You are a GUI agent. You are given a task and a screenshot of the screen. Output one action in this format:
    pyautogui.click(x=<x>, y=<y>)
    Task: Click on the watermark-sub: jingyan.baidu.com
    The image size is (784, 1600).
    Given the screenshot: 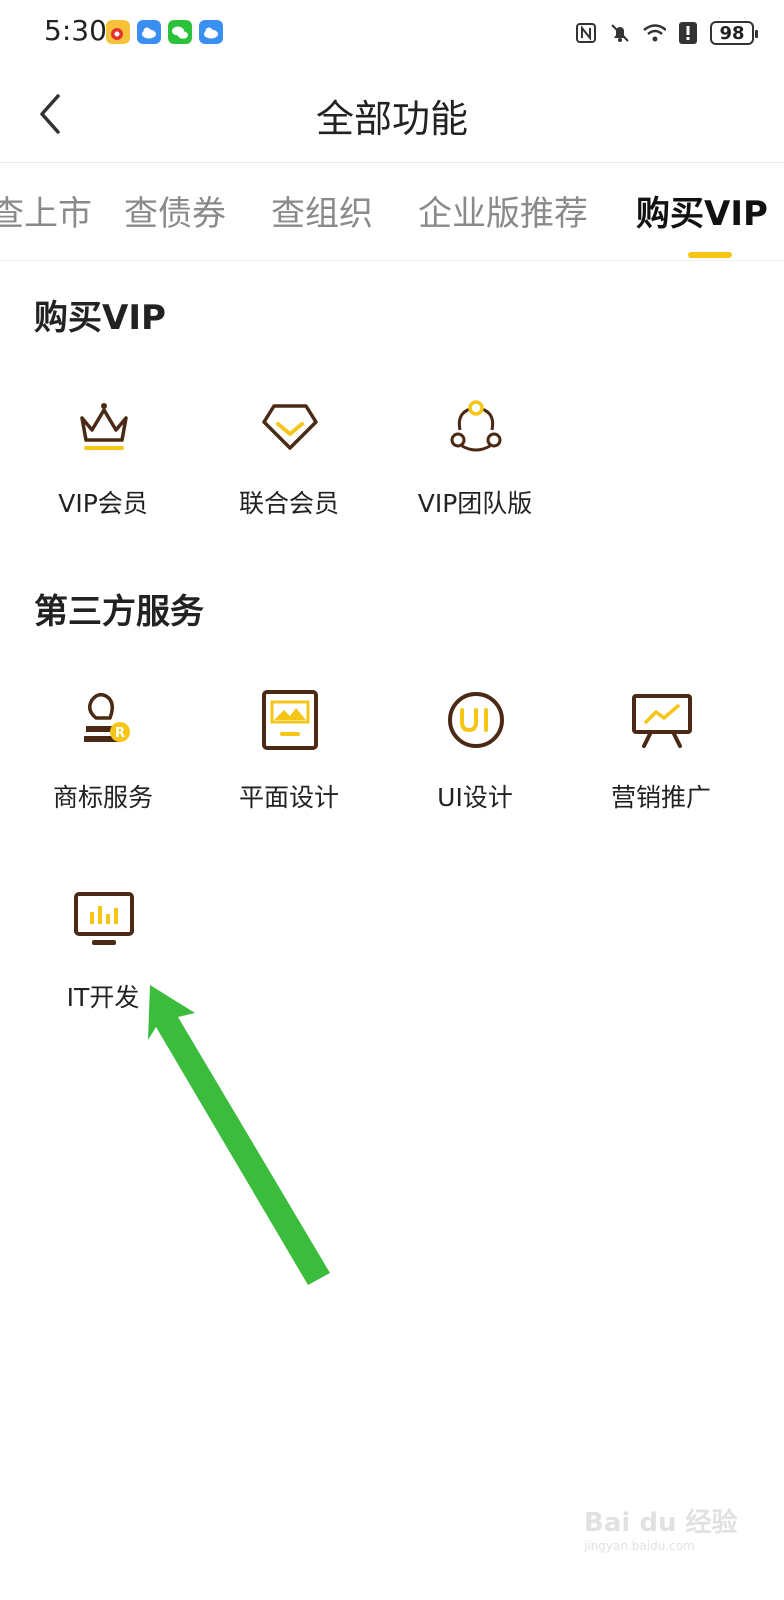 What is the action you would take?
    pyautogui.click(x=639, y=1546)
    